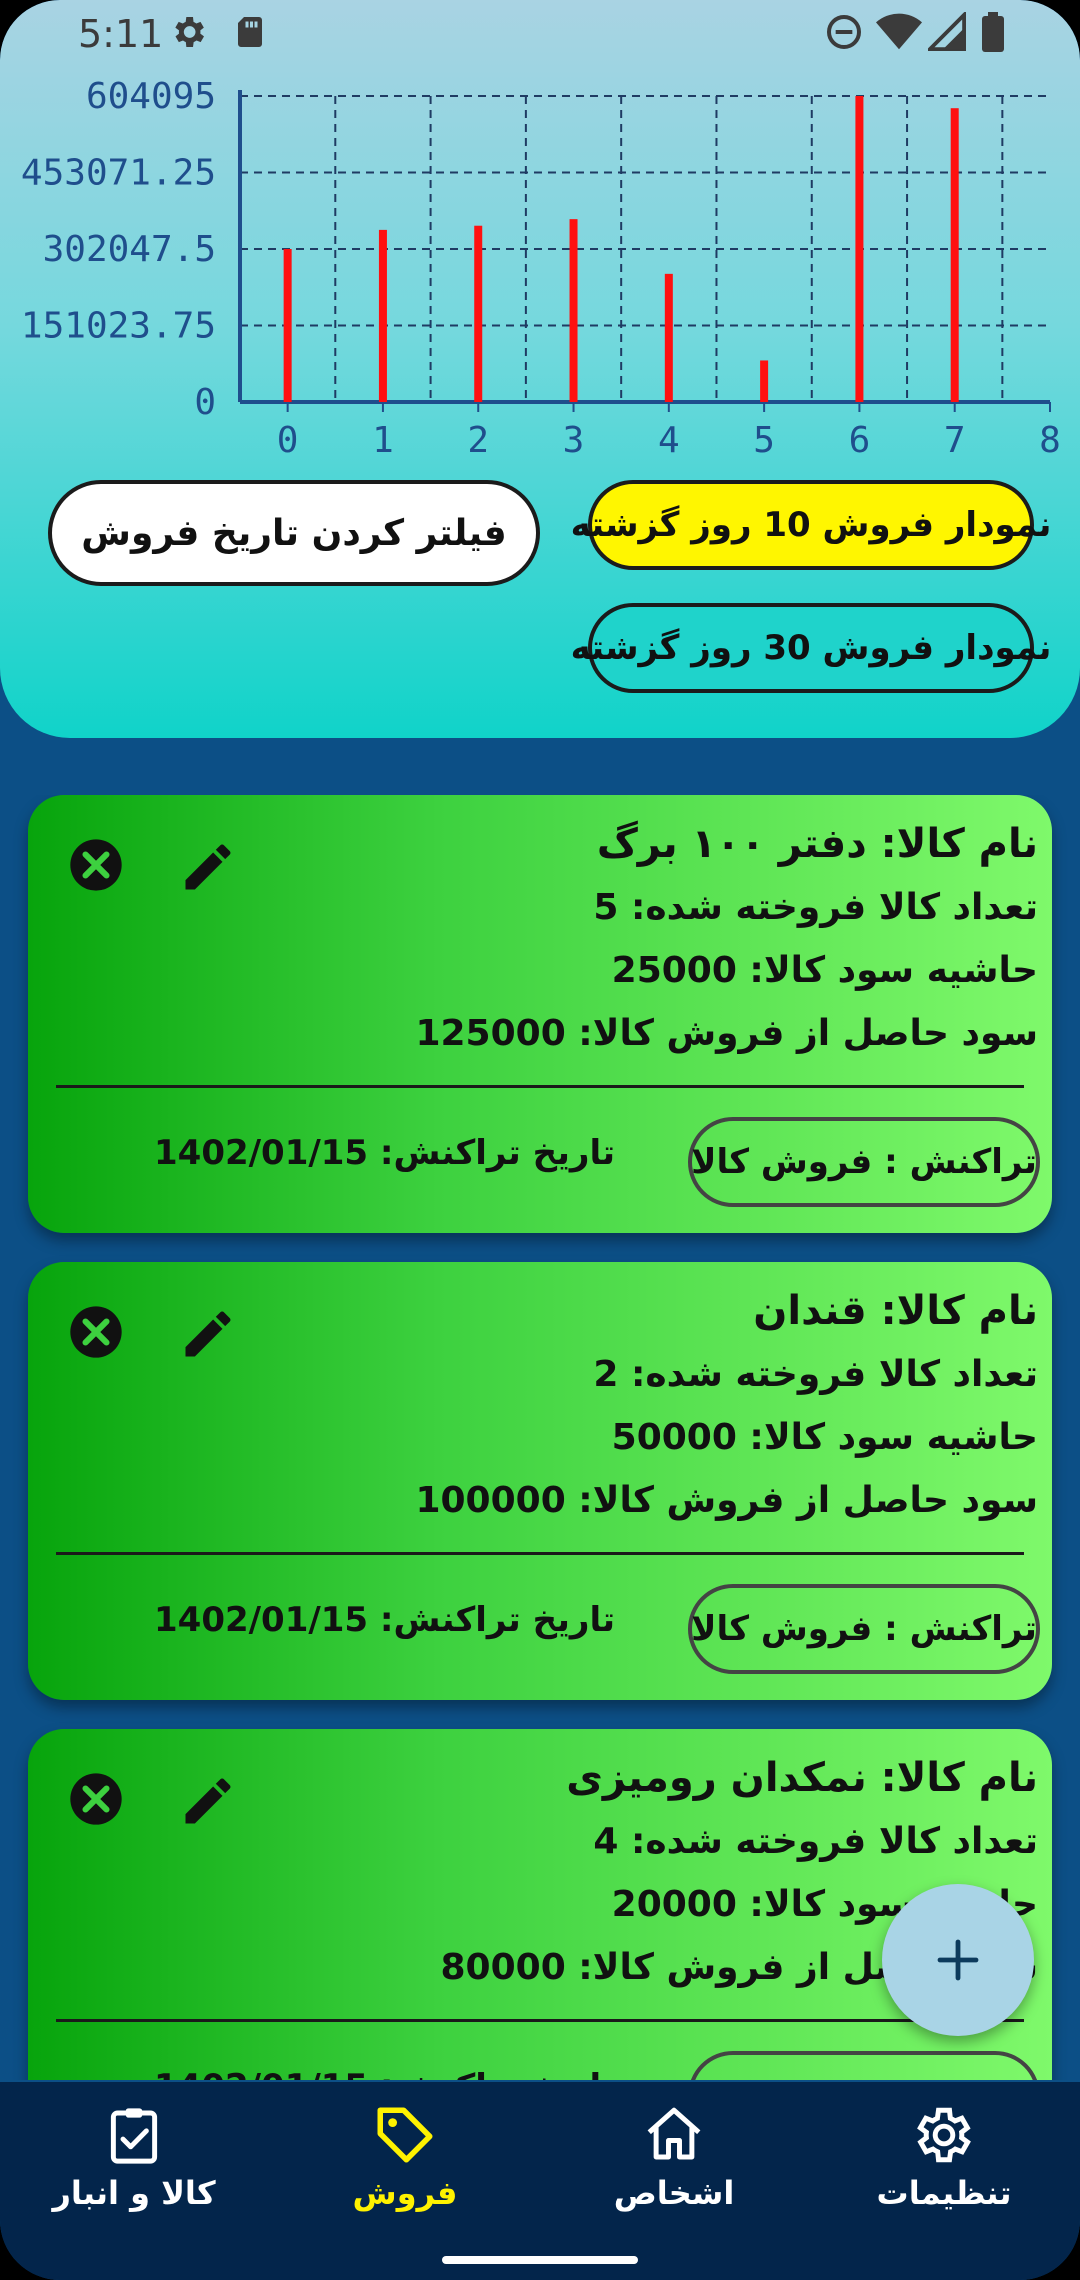 Image resolution: width=1080 pixels, height=2280 pixels. I want to click on x-tick-label: 5, so click(764, 440).